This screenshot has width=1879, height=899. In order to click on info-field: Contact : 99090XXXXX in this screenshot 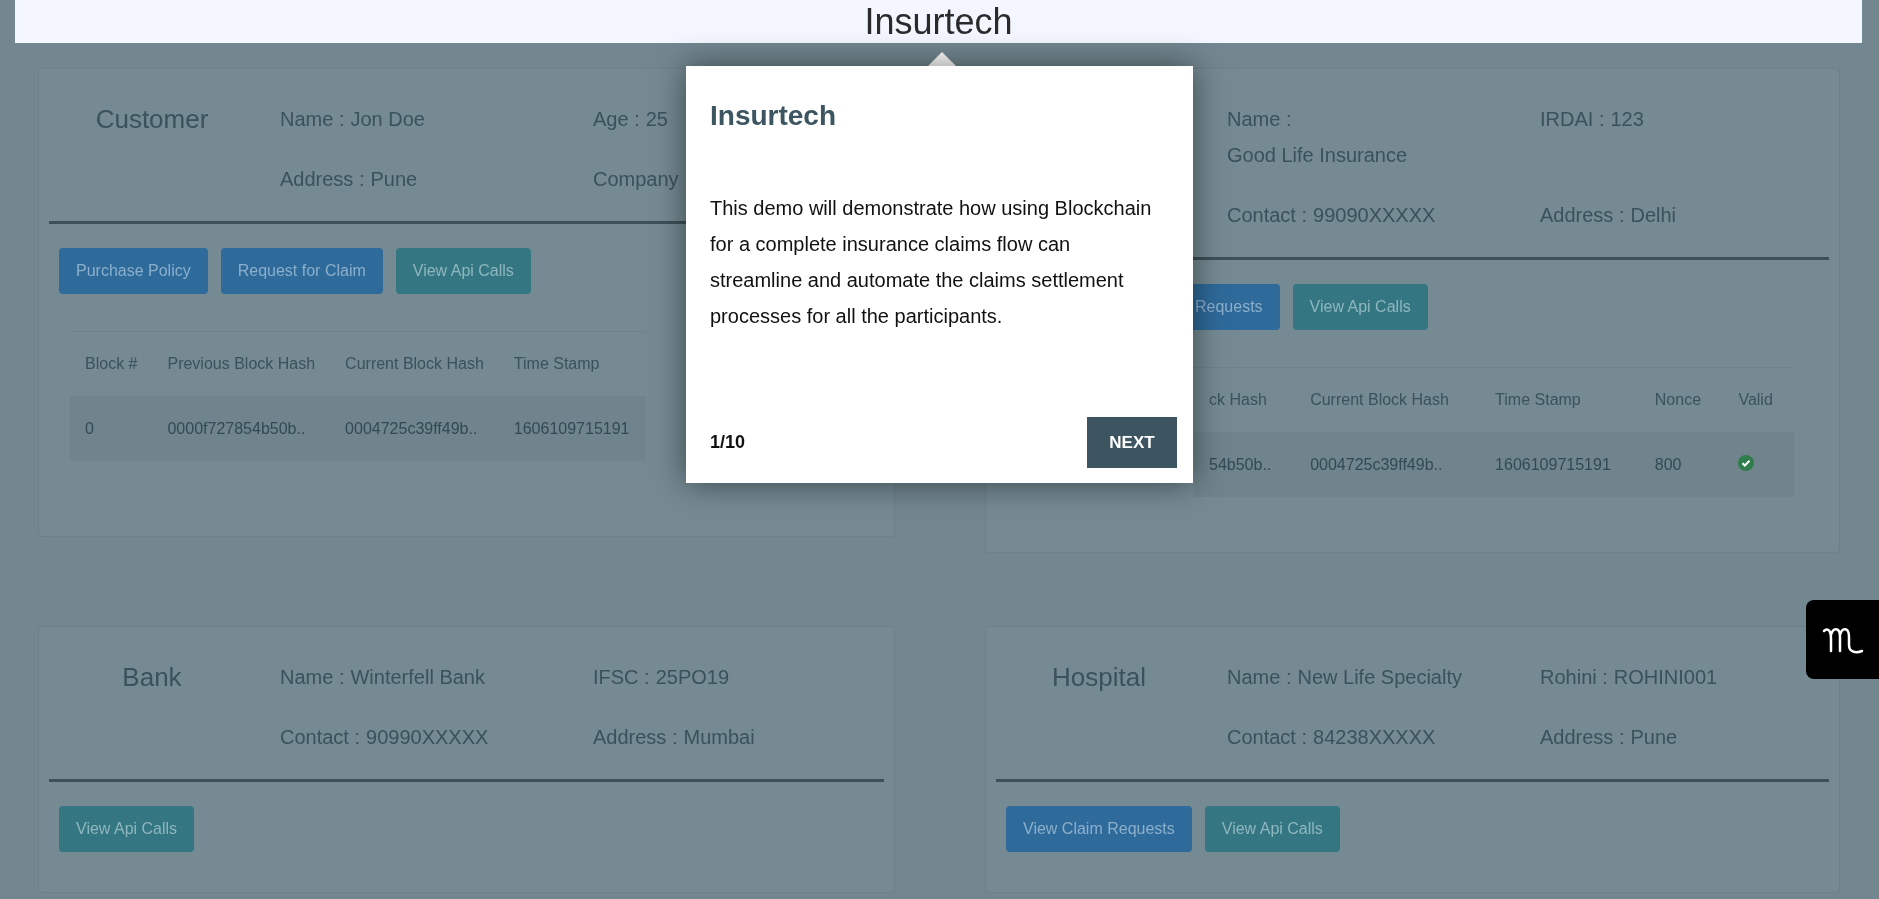, I will do `click(1331, 215)`.